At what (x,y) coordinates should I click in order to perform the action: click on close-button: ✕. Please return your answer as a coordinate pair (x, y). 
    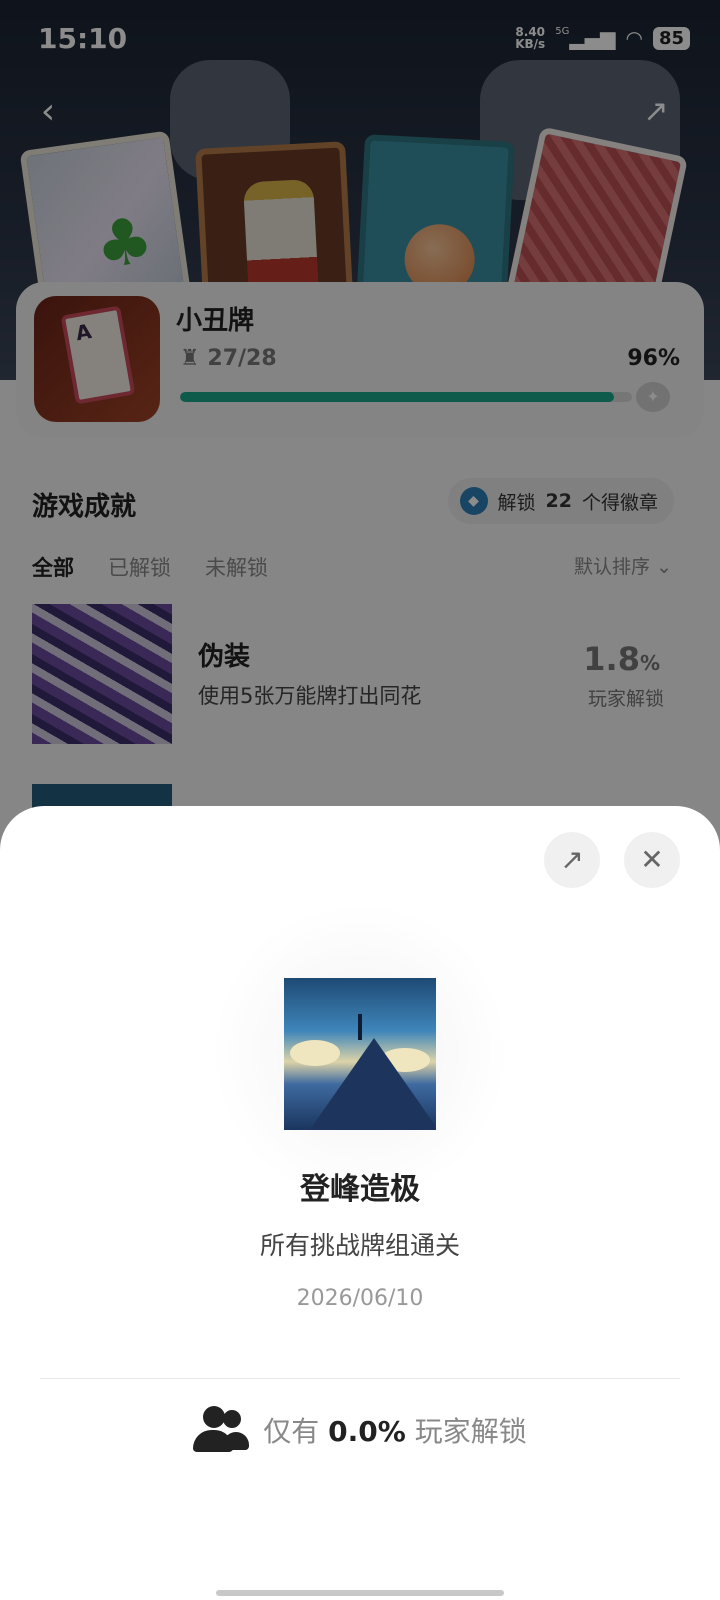
    Looking at the image, I should click on (652, 860).